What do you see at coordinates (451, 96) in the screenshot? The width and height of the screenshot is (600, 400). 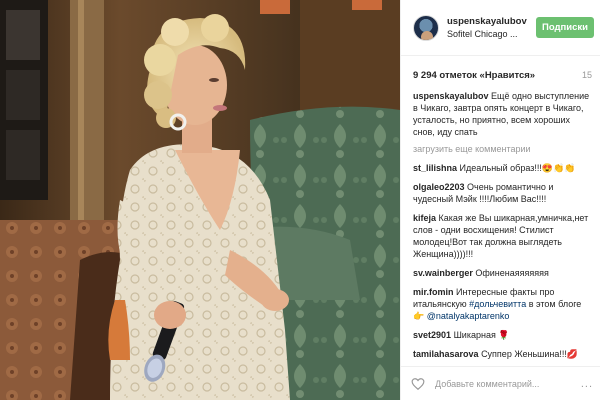 I see `caption-username: uspenskayalubov` at bounding box center [451, 96].